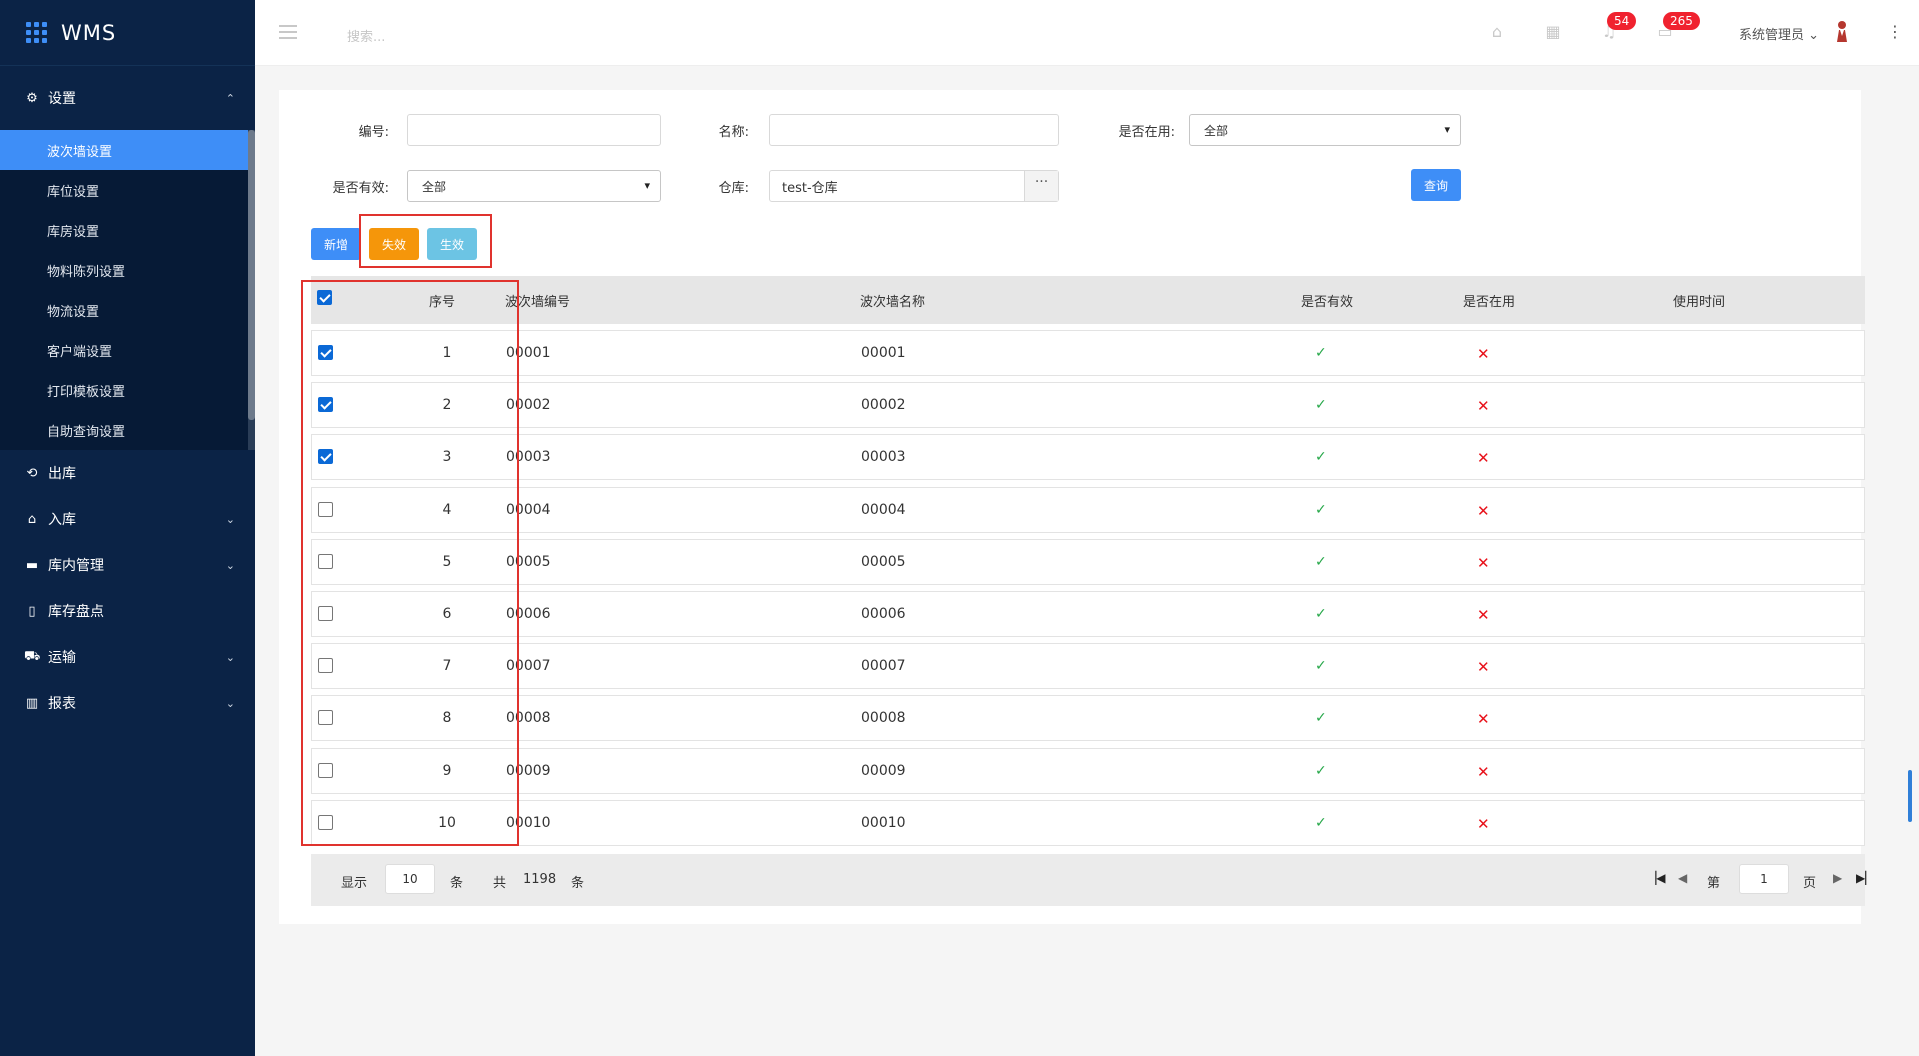 Image resolution: width=1919 pixels, height=1056 pixels. What do you see at coordinates (127, 430) in the screenshot?
I see `sidebar-item-self-query-settings: 自助查询设置` at bounding box center [127, 430].